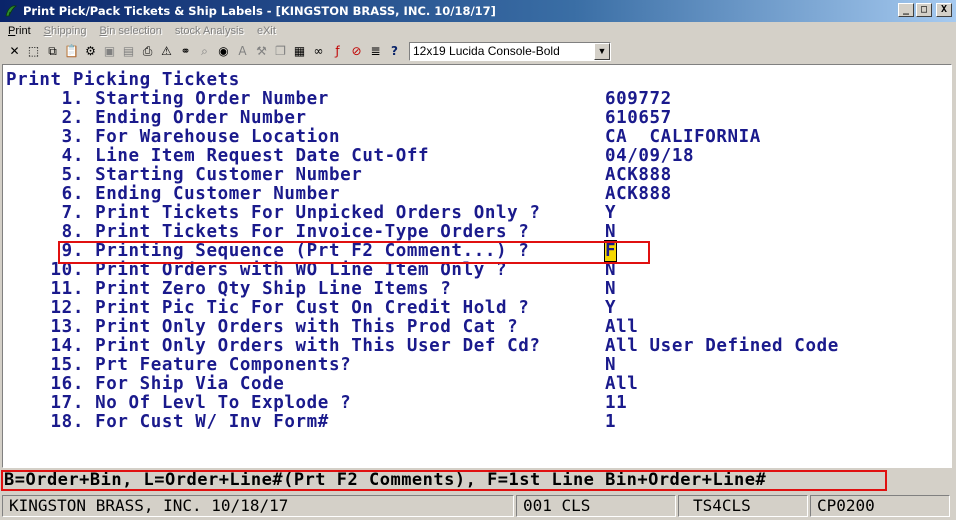 The width and height of the screenshot is (956, 520). I want to click on maximize-button: □, so click(924, 10).